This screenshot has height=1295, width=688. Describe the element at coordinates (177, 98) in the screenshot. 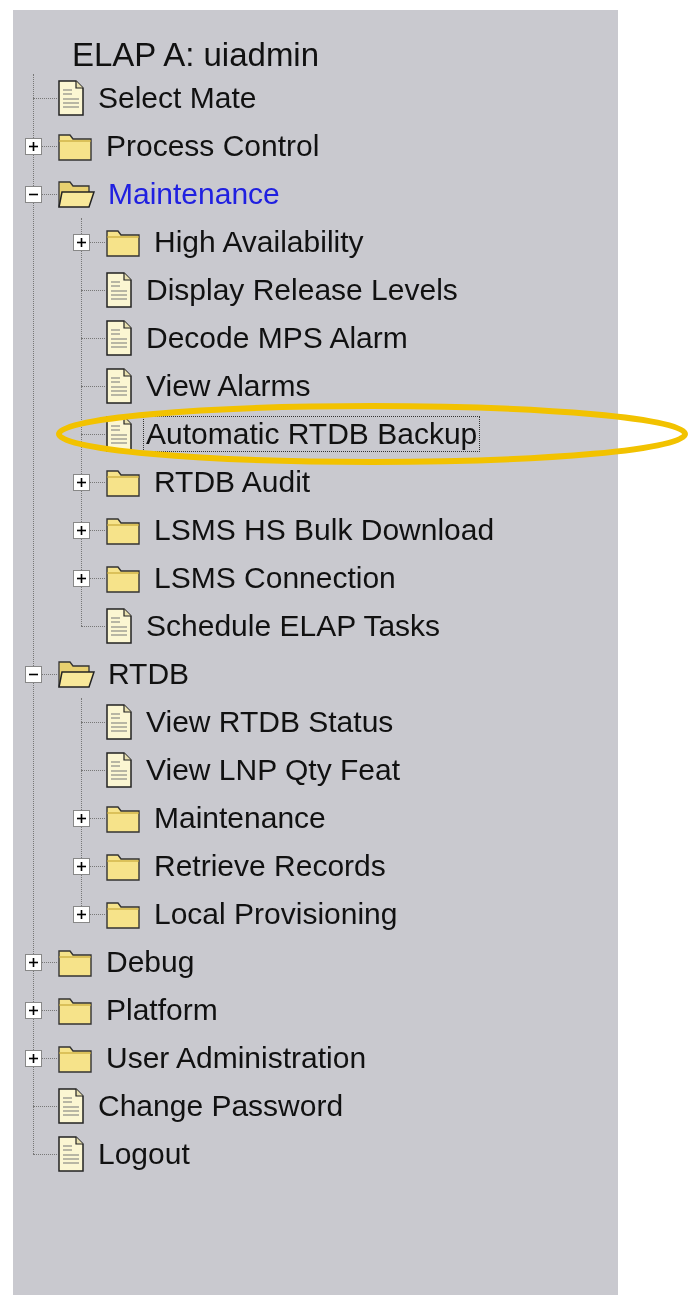

I see `tree-item-link: Select Mate` at that location.